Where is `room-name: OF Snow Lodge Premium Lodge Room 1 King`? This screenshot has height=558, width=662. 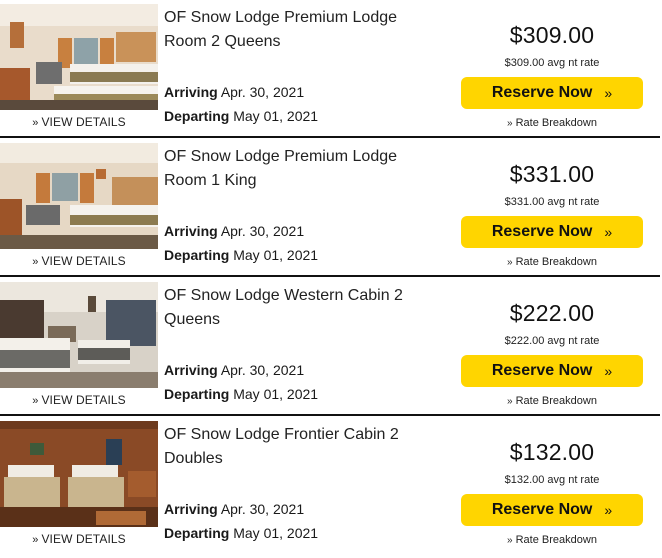
room-name: OF Snow Lodge Premium Lodge Room 1 King is located at coordinates (281, 168).